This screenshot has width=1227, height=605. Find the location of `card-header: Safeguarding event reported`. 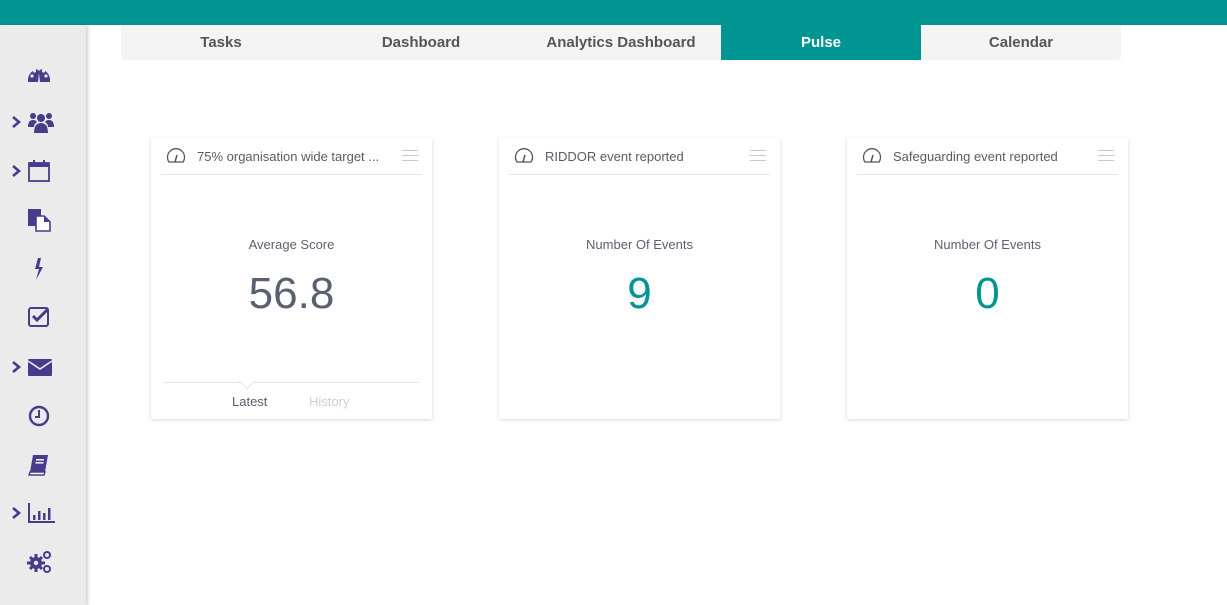

card-header: Safeguarding event reported is located at coordinates (987, 156).